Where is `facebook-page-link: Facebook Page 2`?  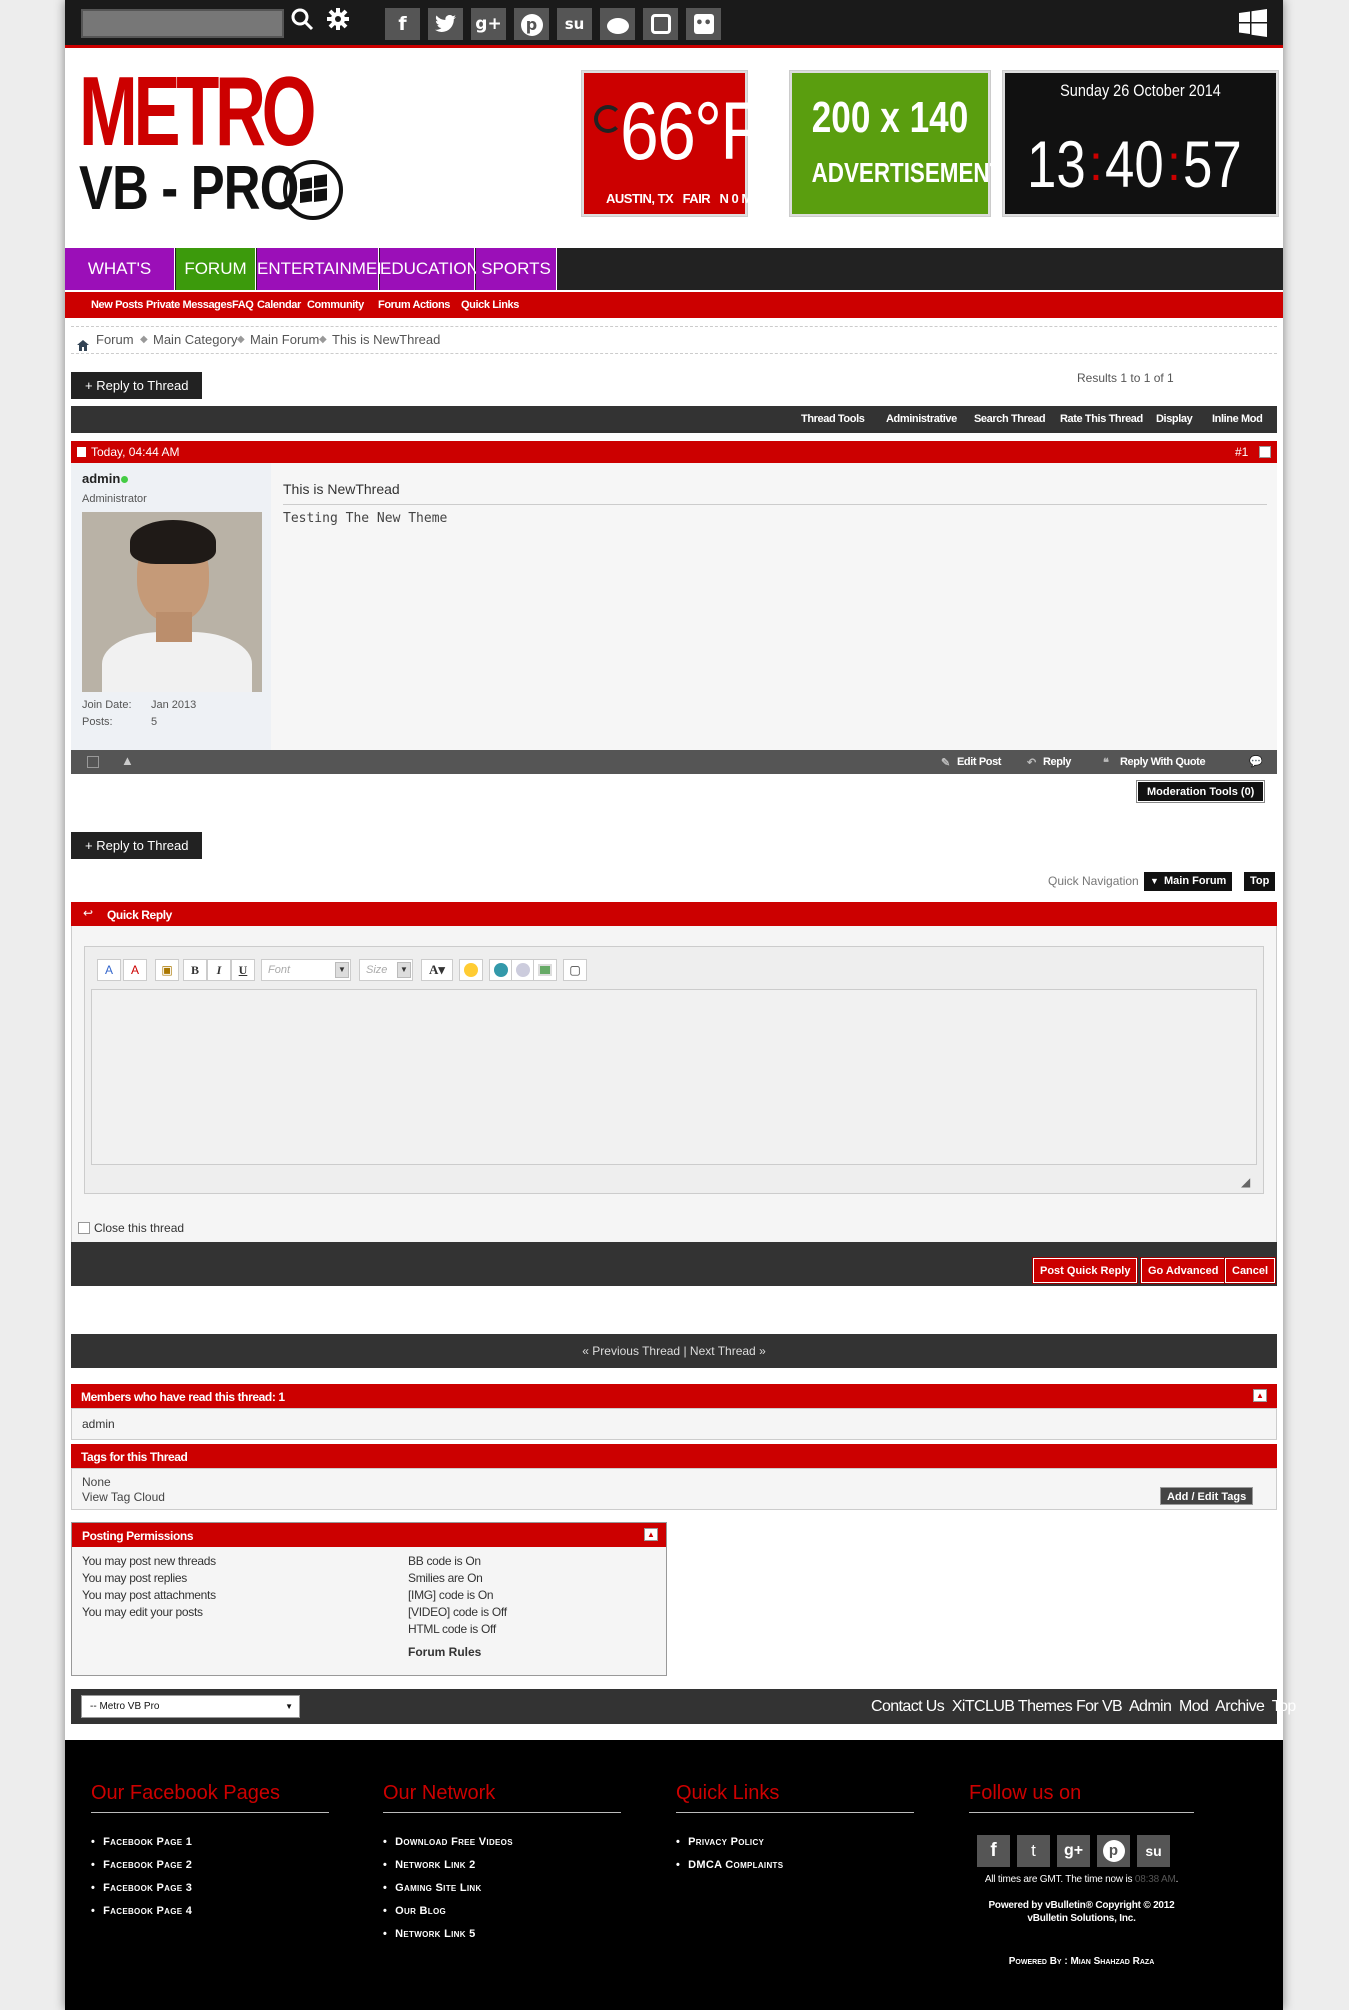 facebook-page-link: Facebook Page 2 is located at coordinates (141, 1865).